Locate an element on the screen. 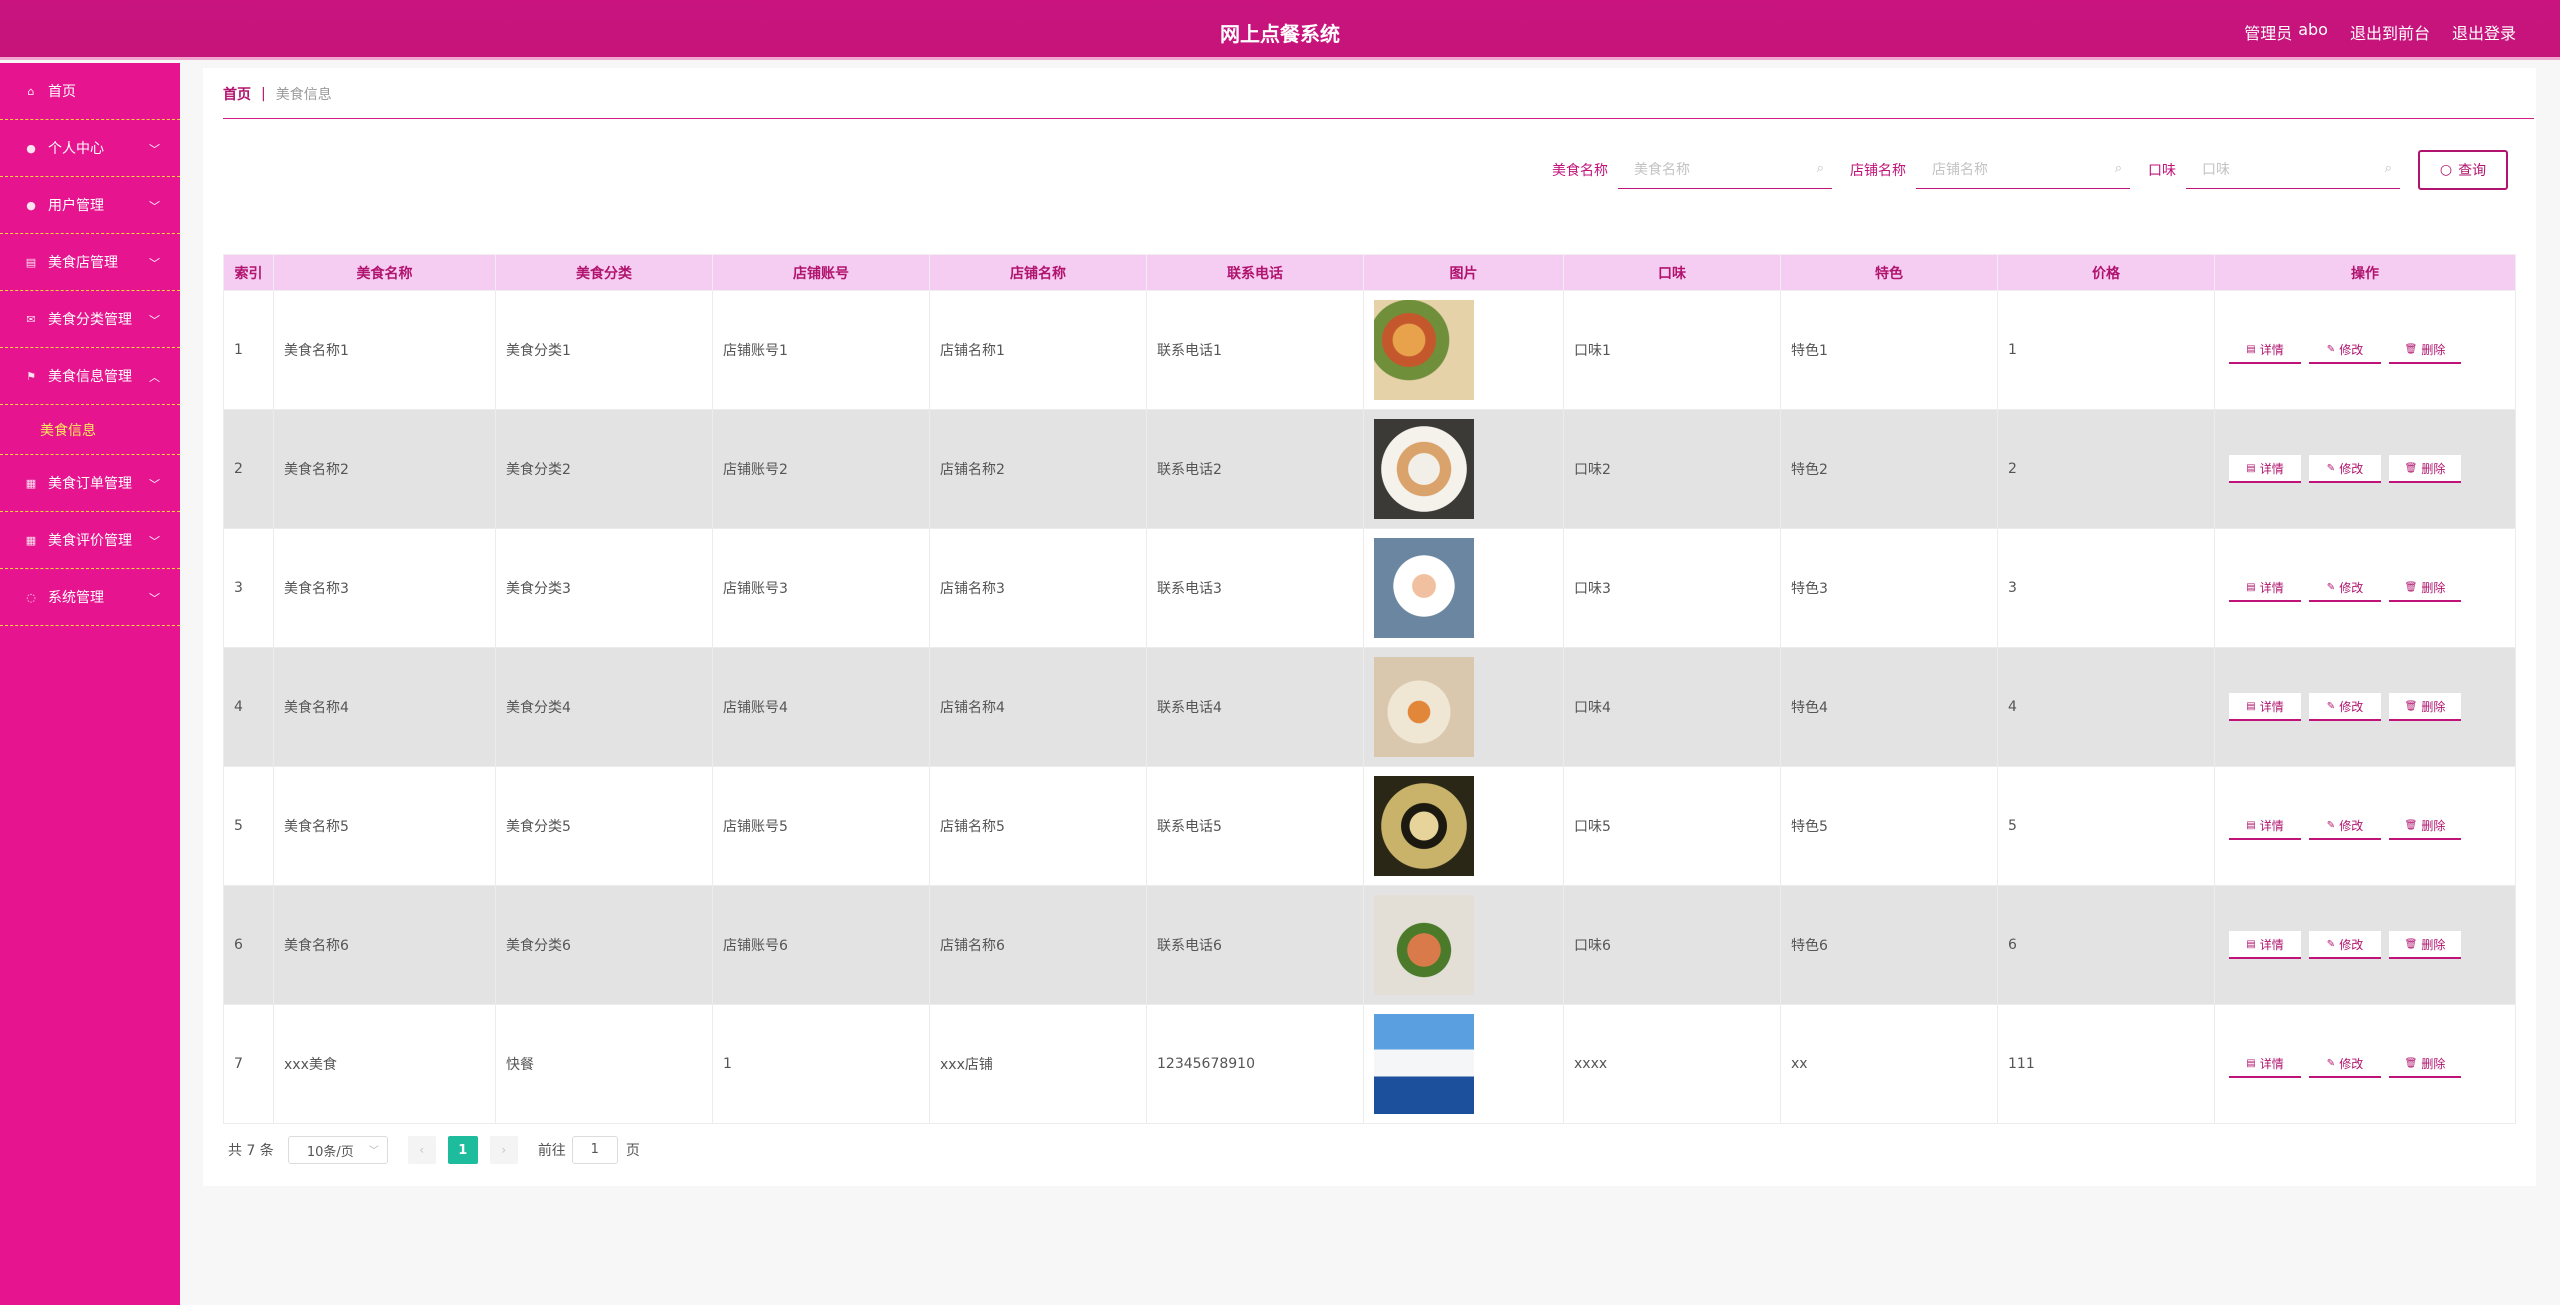 This screenshot has height=1305, width=2560. sidebar-item-label: 美食信息 is located at coordinates (68, 430).